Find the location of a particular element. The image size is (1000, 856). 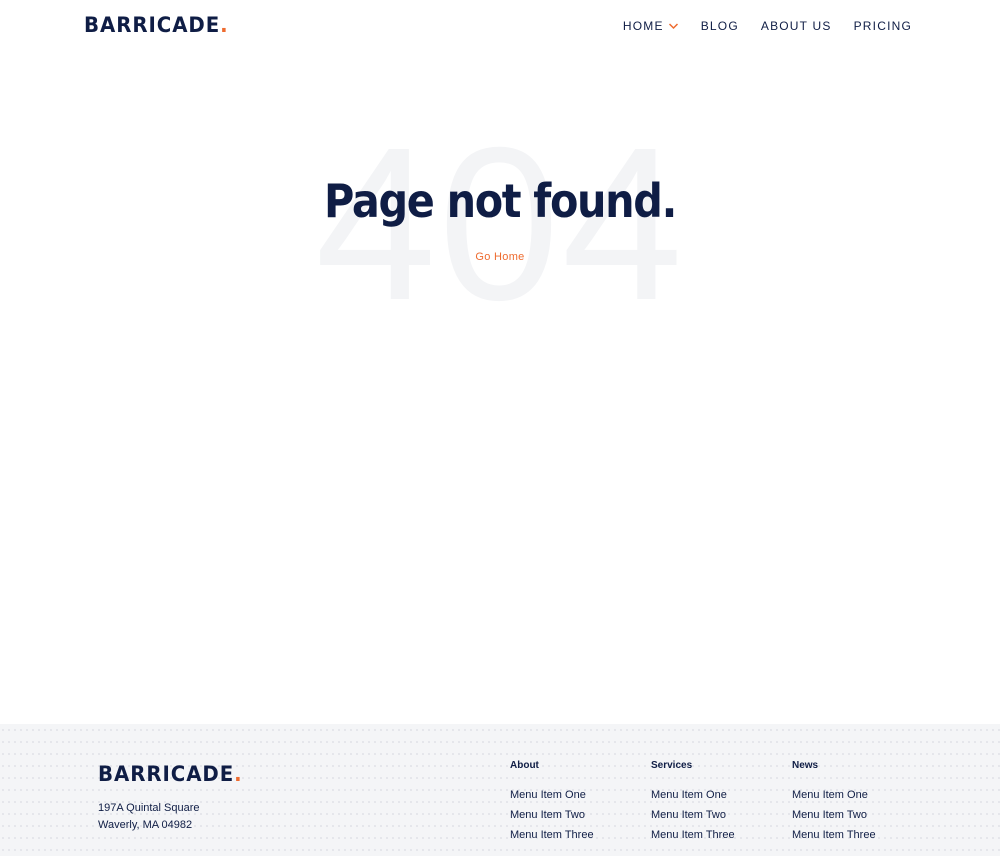

nav-item-about-us: ABOUT US is located at coordinates (796, 26).